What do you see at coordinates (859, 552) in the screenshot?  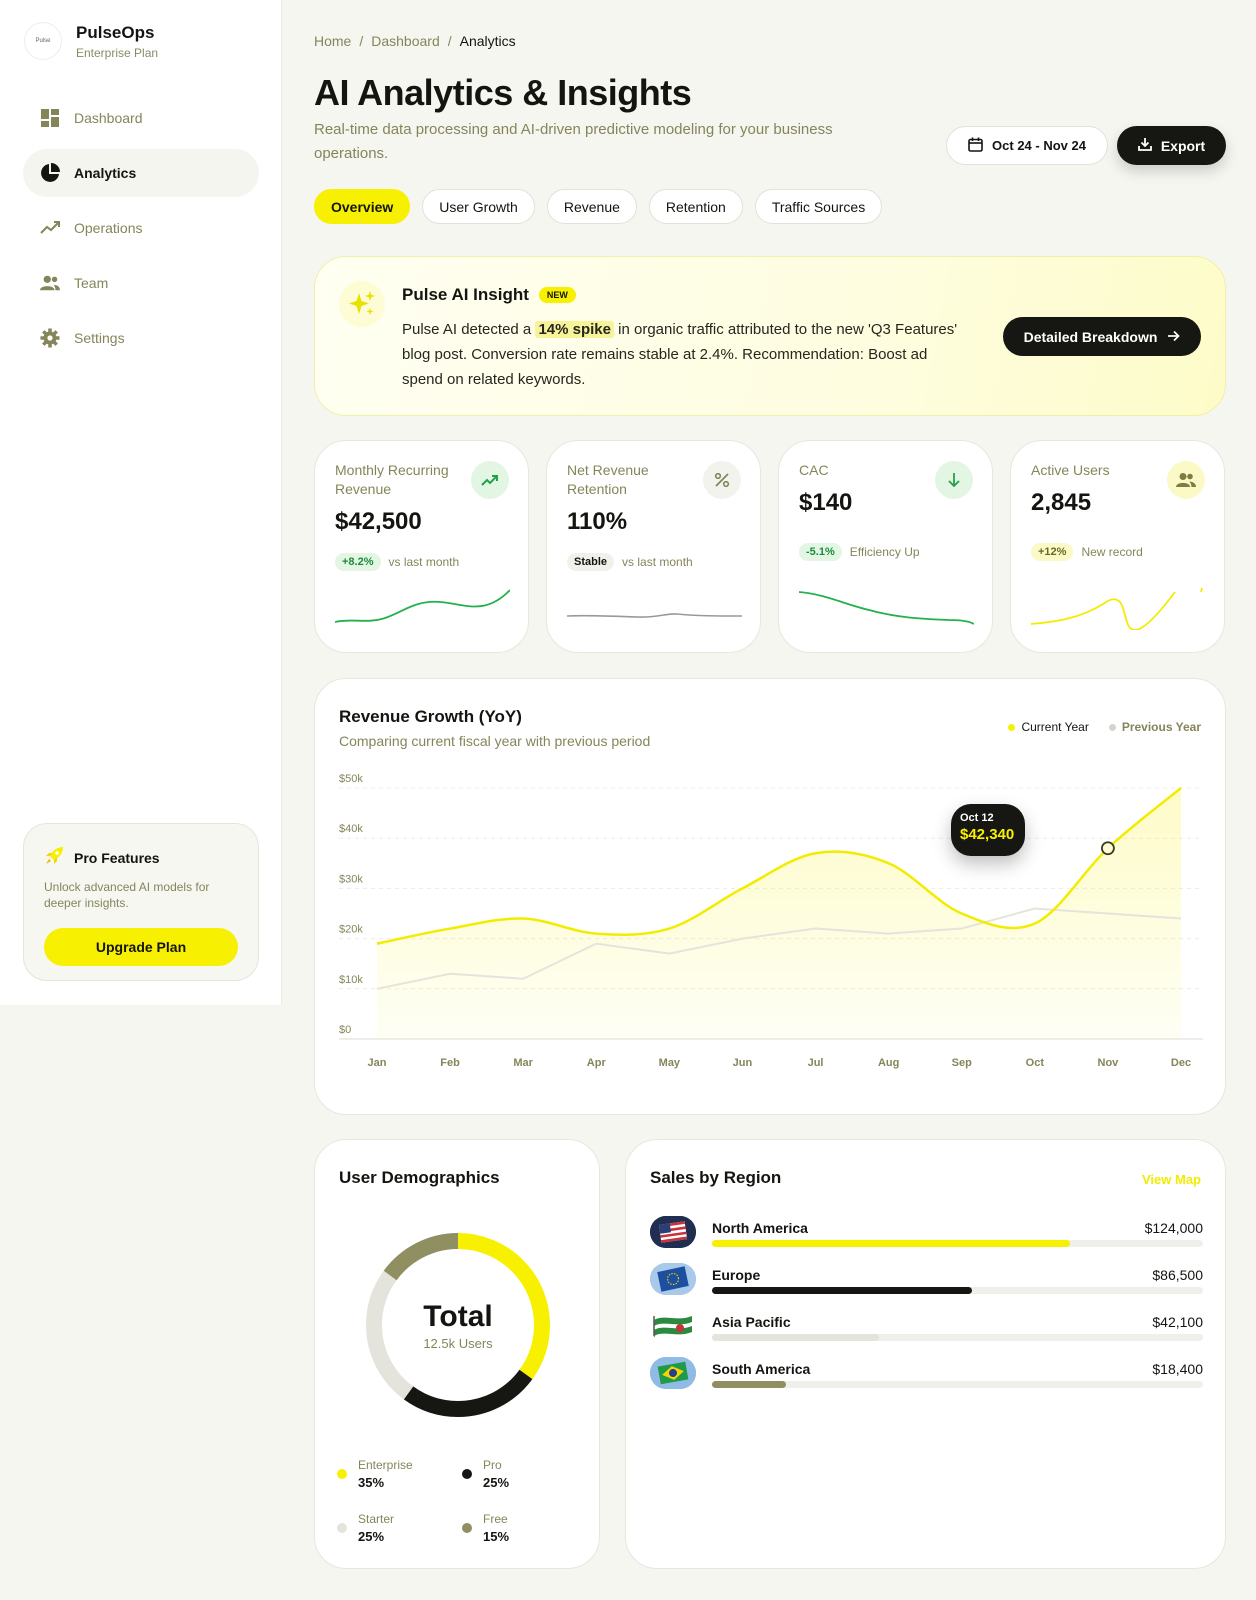 I see `kpi-meta: -5.1% Efficiency Up` at bounding box center [859, 552].